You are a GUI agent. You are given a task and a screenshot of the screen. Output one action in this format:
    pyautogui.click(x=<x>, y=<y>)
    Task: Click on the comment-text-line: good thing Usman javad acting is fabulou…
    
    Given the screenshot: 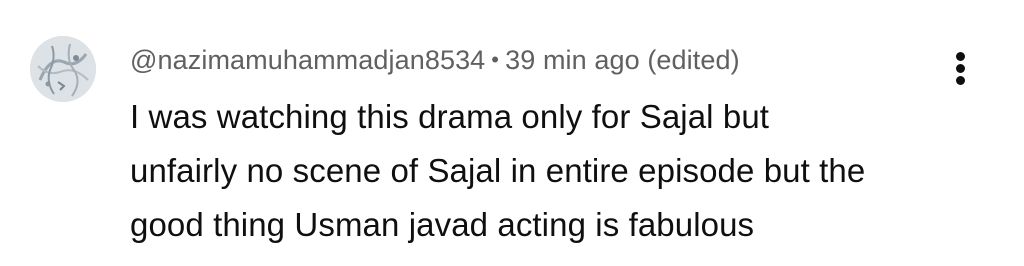 What is the action you would take?
    pyautogui.click(x=442, y=224)
    